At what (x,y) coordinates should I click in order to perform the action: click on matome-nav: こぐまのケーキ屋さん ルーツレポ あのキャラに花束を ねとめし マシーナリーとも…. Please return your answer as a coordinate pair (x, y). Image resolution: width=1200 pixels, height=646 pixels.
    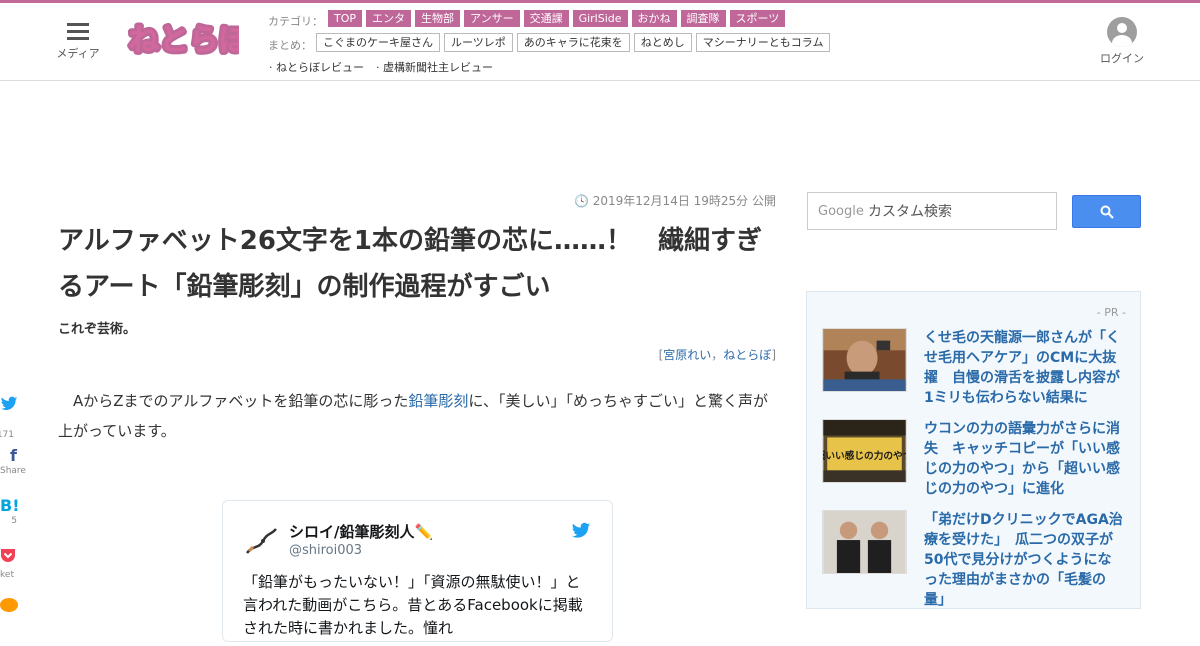
    Looking at the image, I should click on (573, 42).